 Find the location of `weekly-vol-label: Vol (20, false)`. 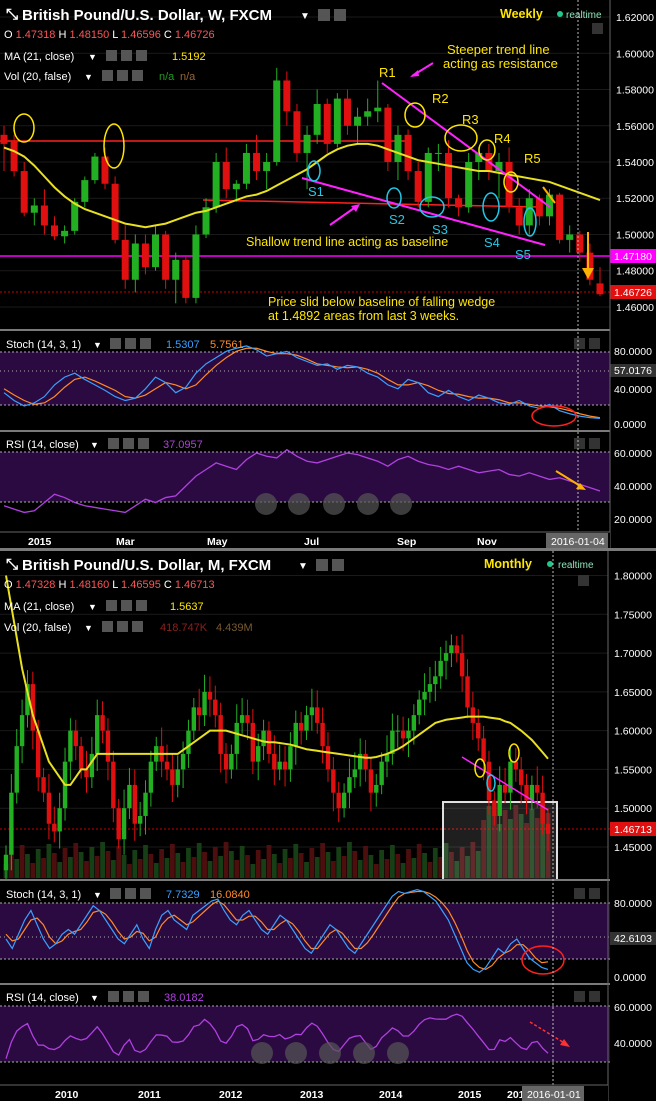

weekly-vol-label: Vol (20, false) is located at coordinates (37, 77).